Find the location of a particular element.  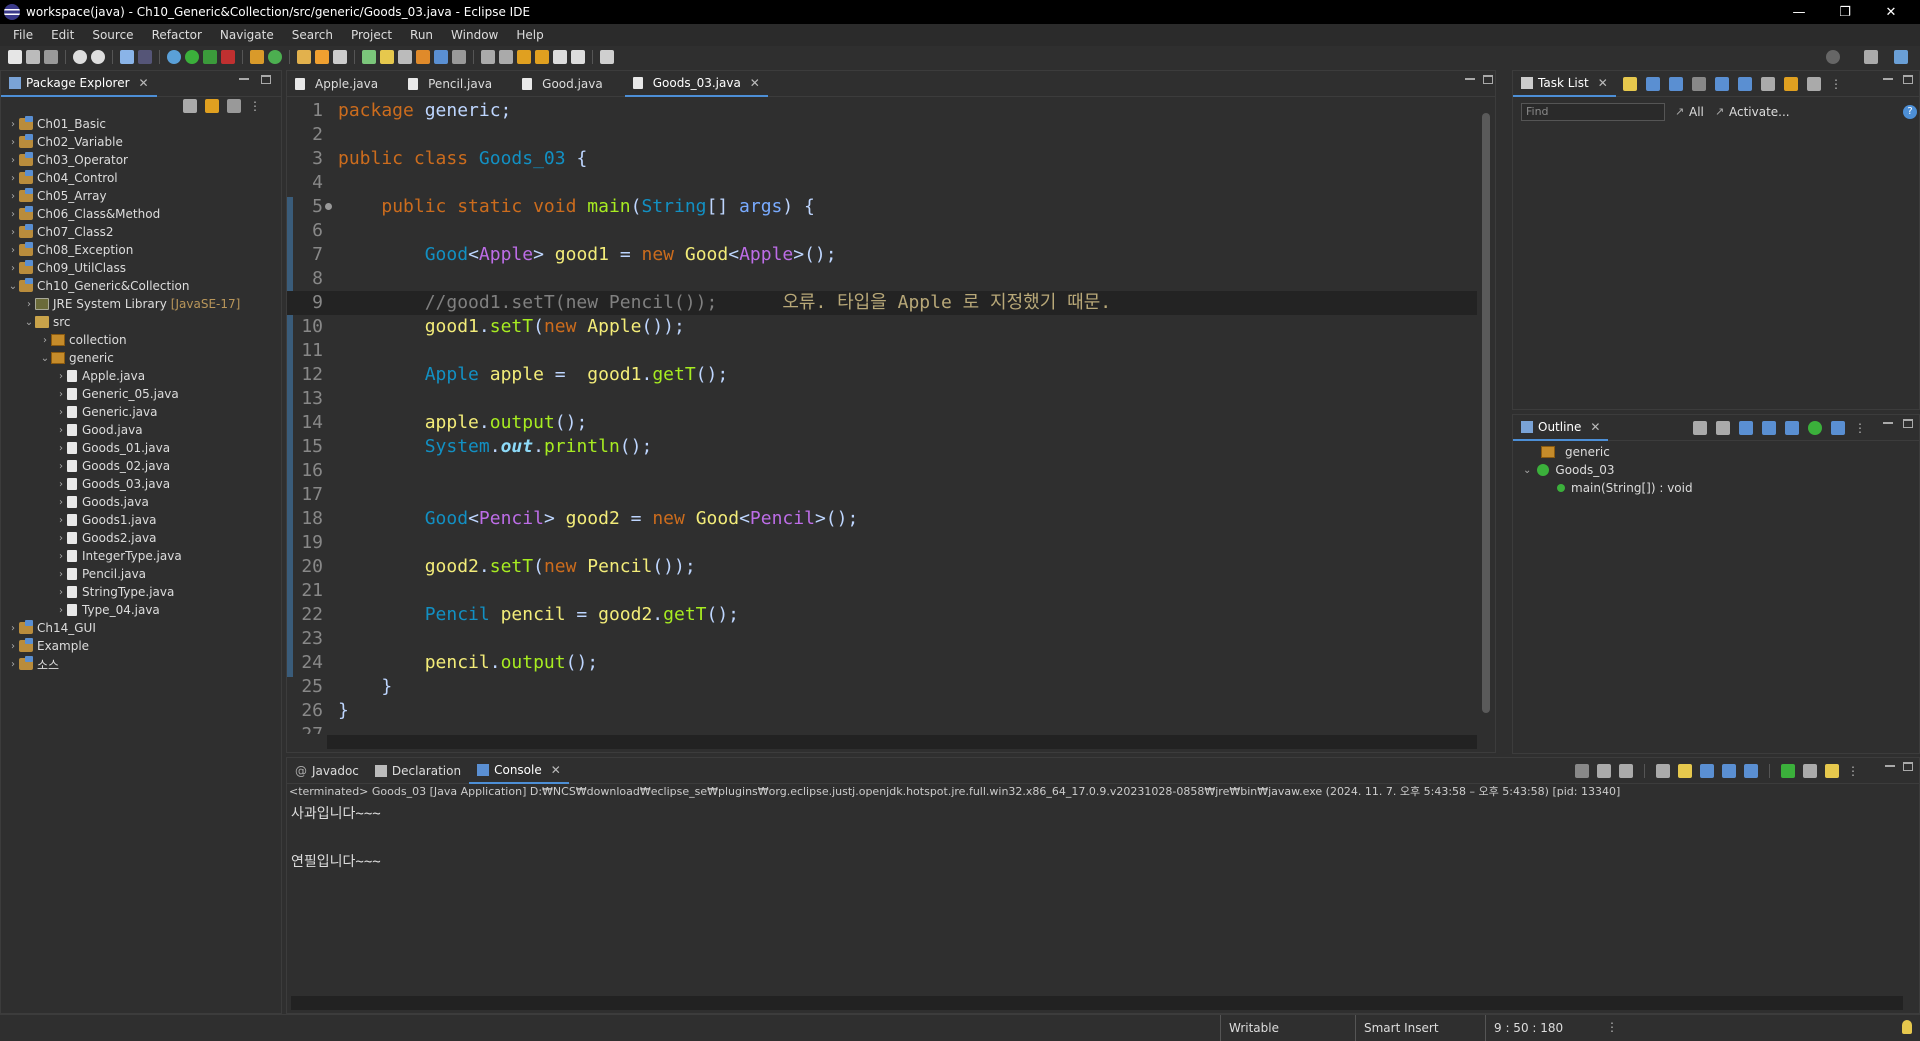

console-vertical-scrollbar is located at coordinates (1913, 897).